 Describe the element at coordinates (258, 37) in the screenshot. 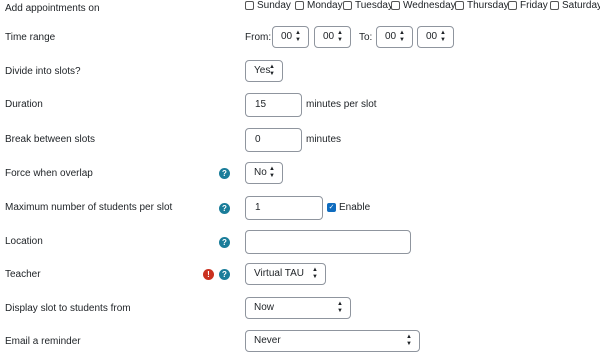

I see `from-label: From:` at that location.